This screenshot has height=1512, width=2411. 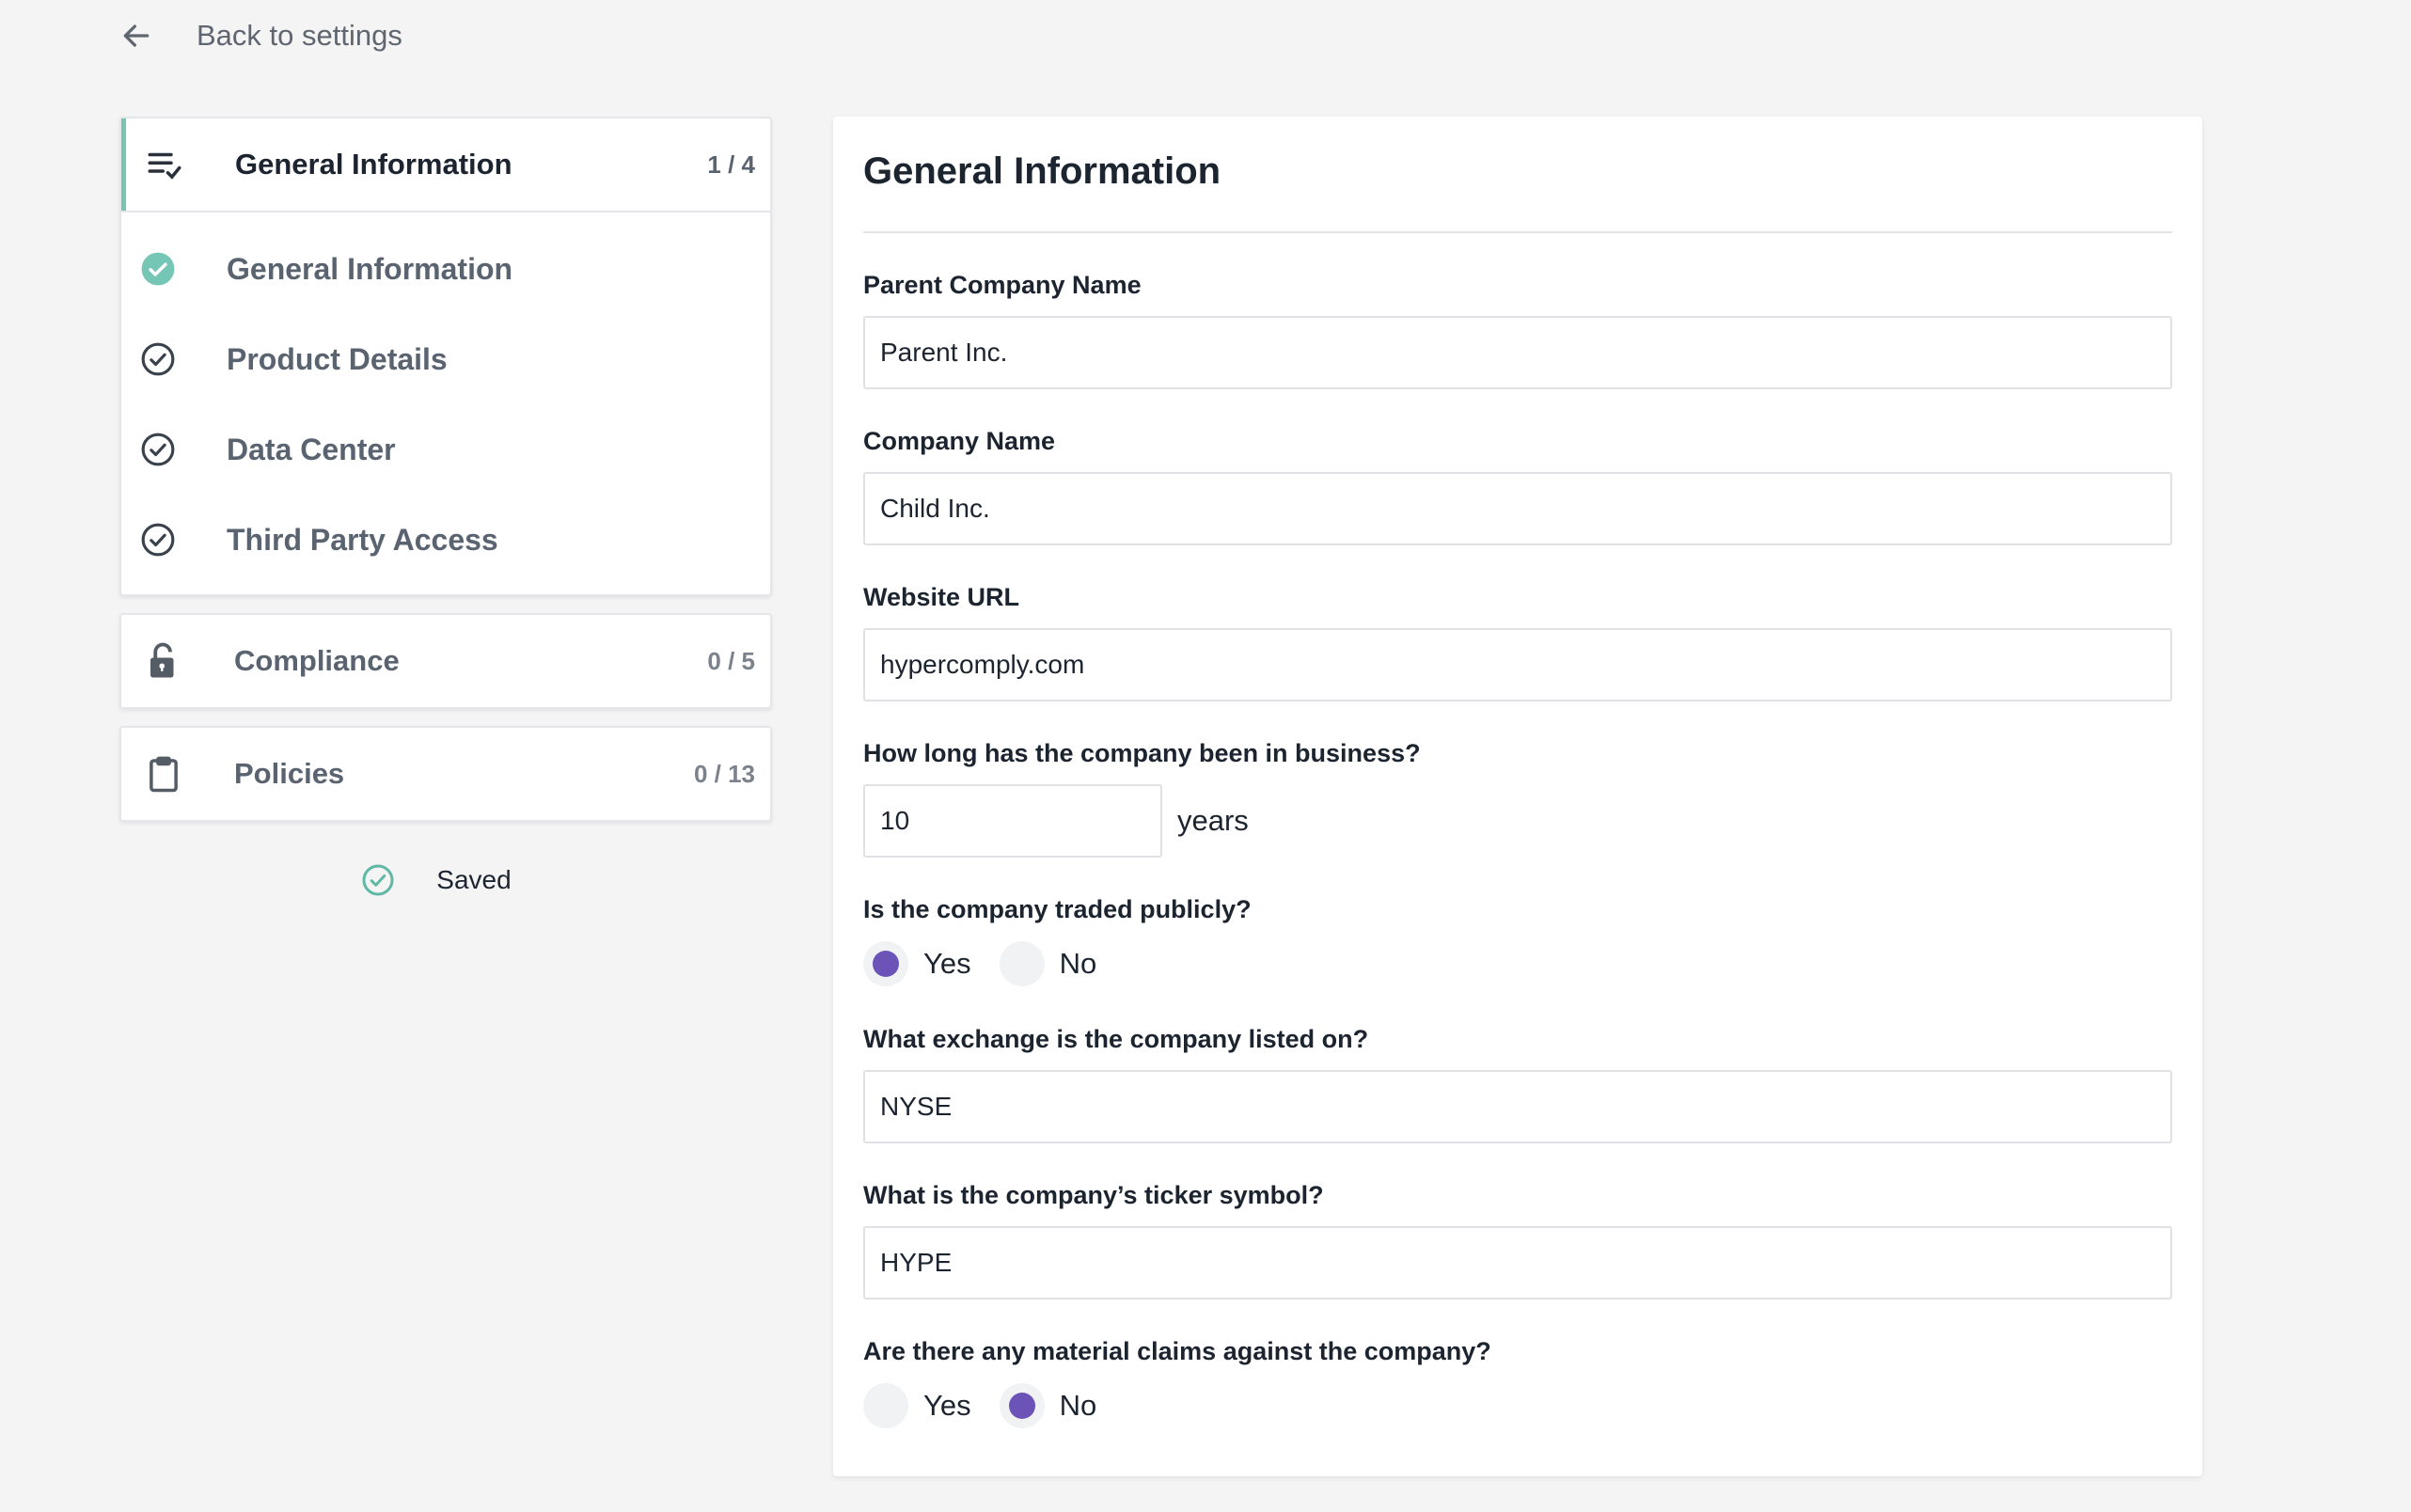 I want to click on company-name-input, so click(x=1517, y=509).